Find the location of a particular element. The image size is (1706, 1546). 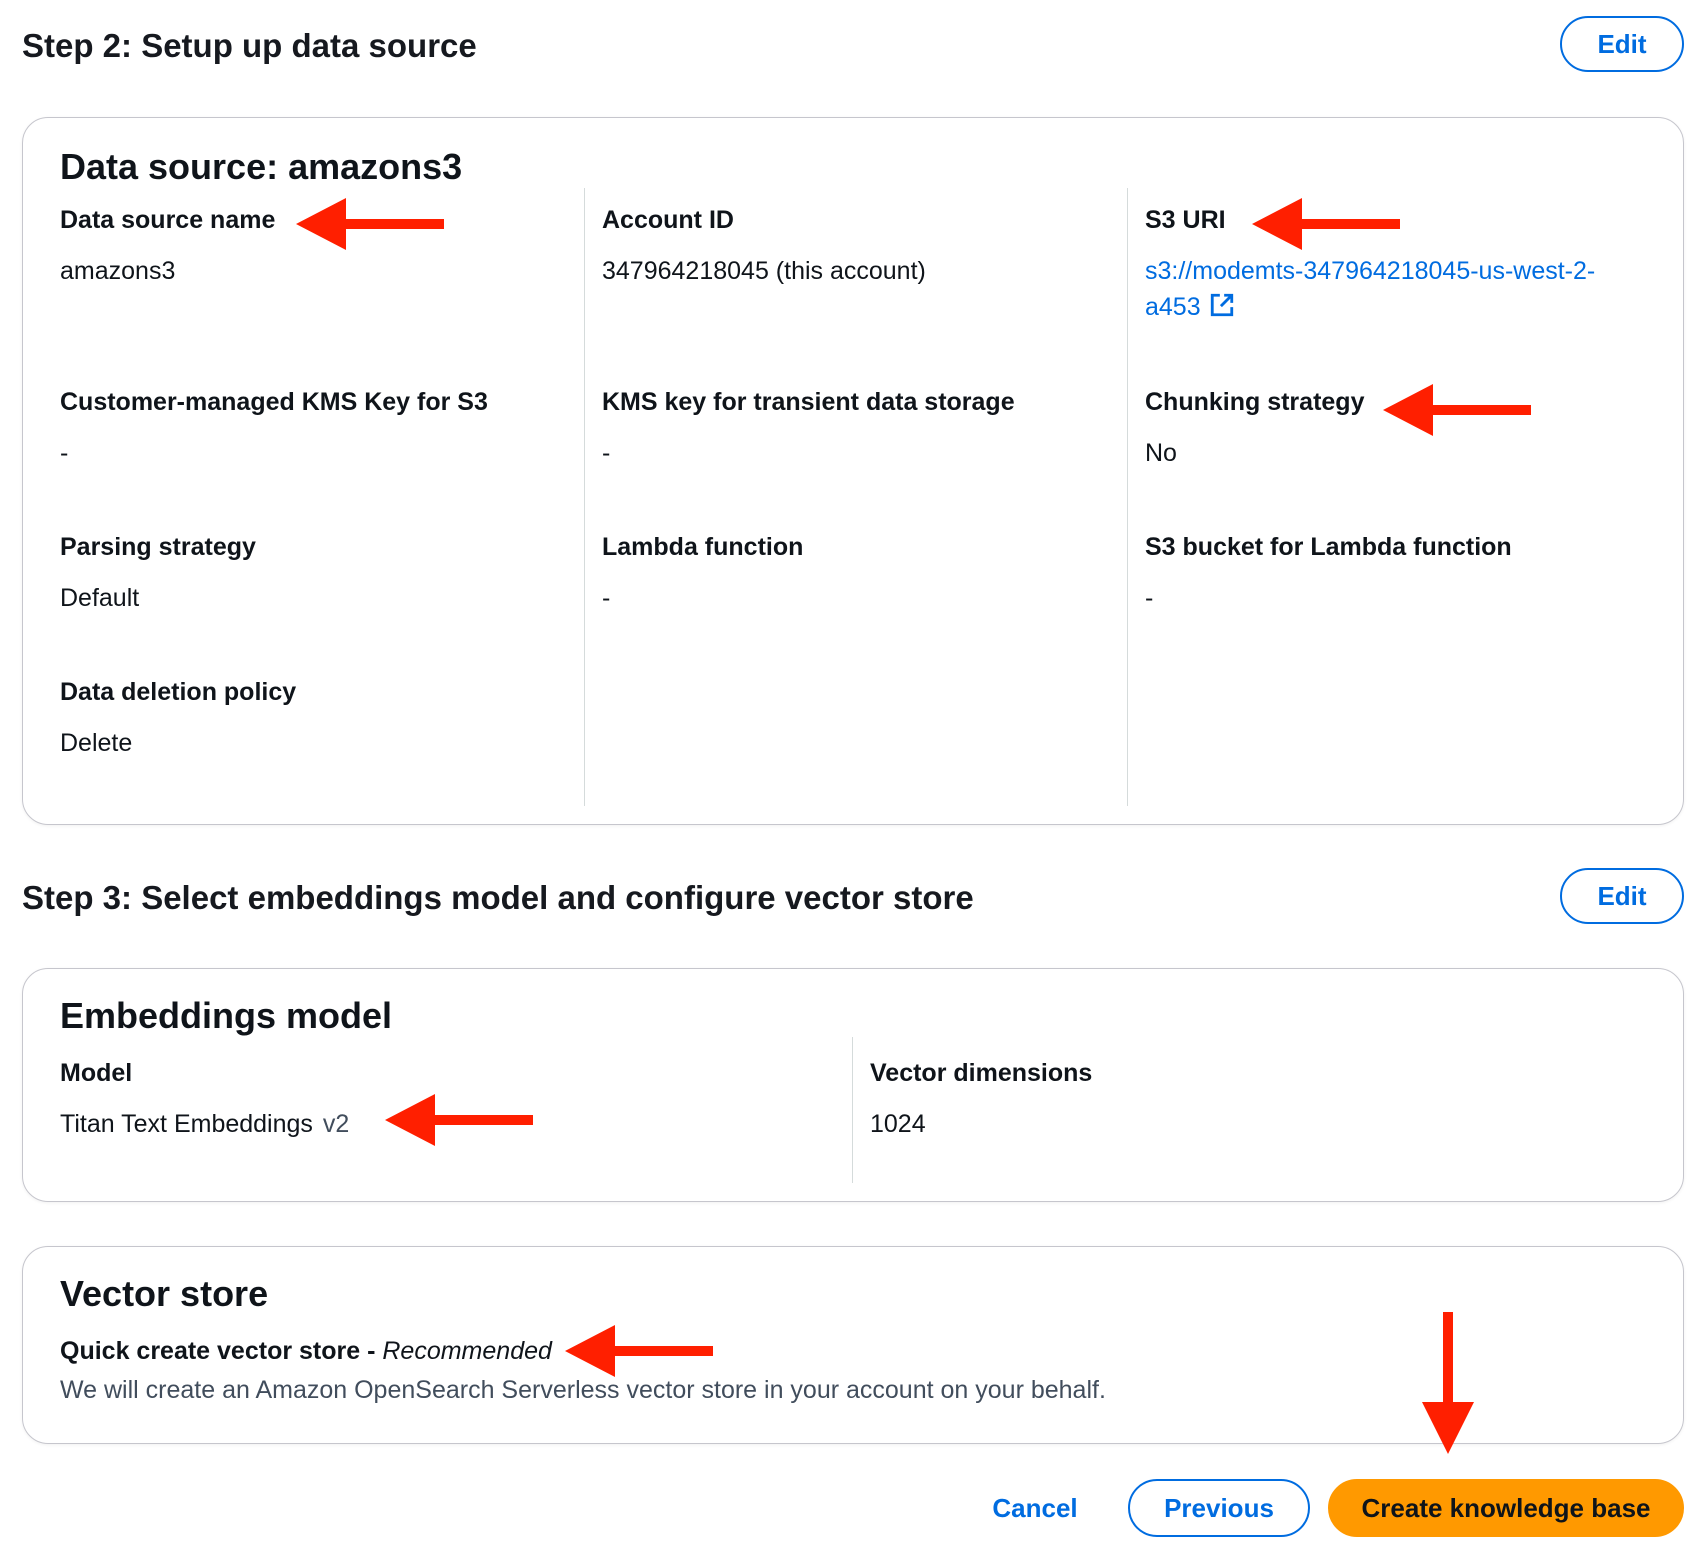

create-knowledge-base-button: Create knowledge base is located at coordinates (1506, 1508).